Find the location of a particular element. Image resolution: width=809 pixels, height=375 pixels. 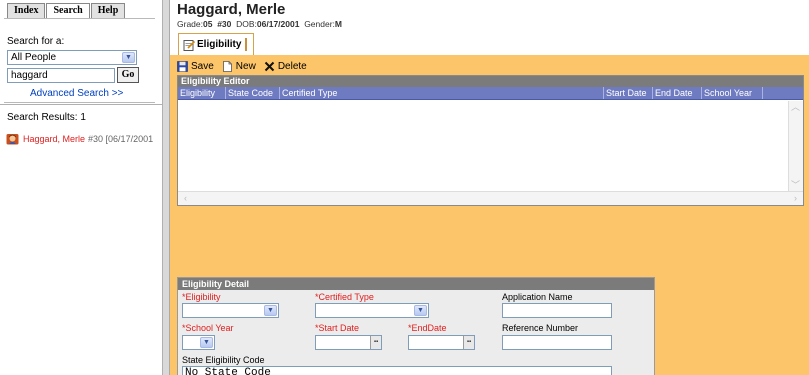

search-results-count: Search Results: 1 is located at coordinates (46, 117).